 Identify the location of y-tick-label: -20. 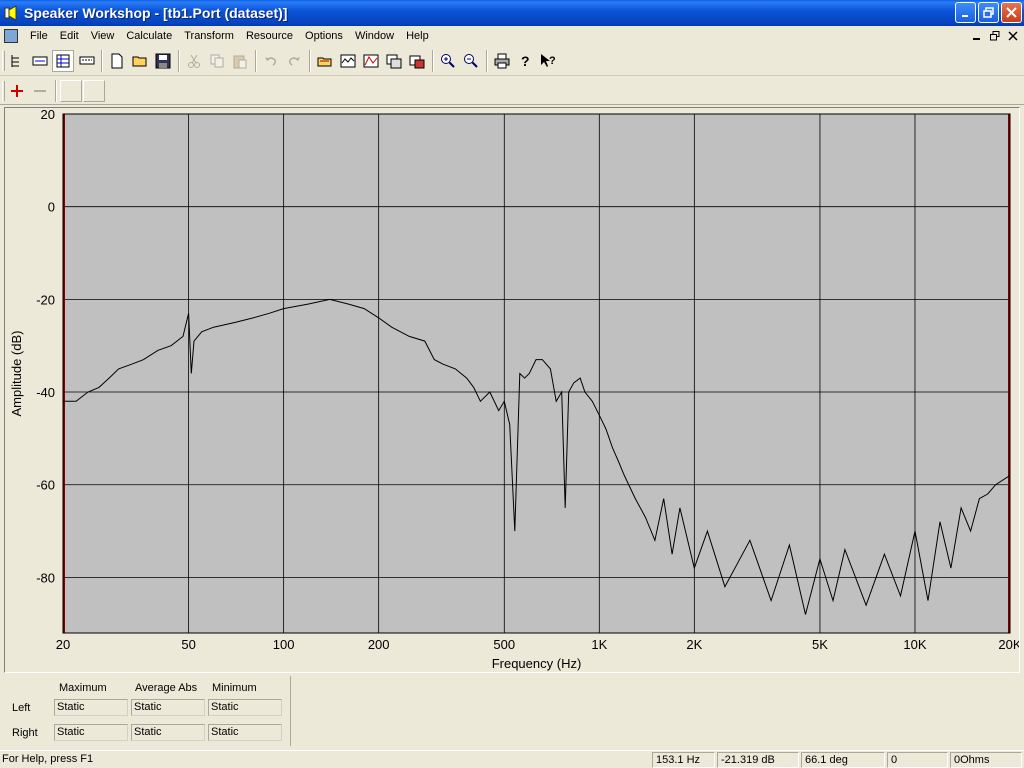
(45, 299).